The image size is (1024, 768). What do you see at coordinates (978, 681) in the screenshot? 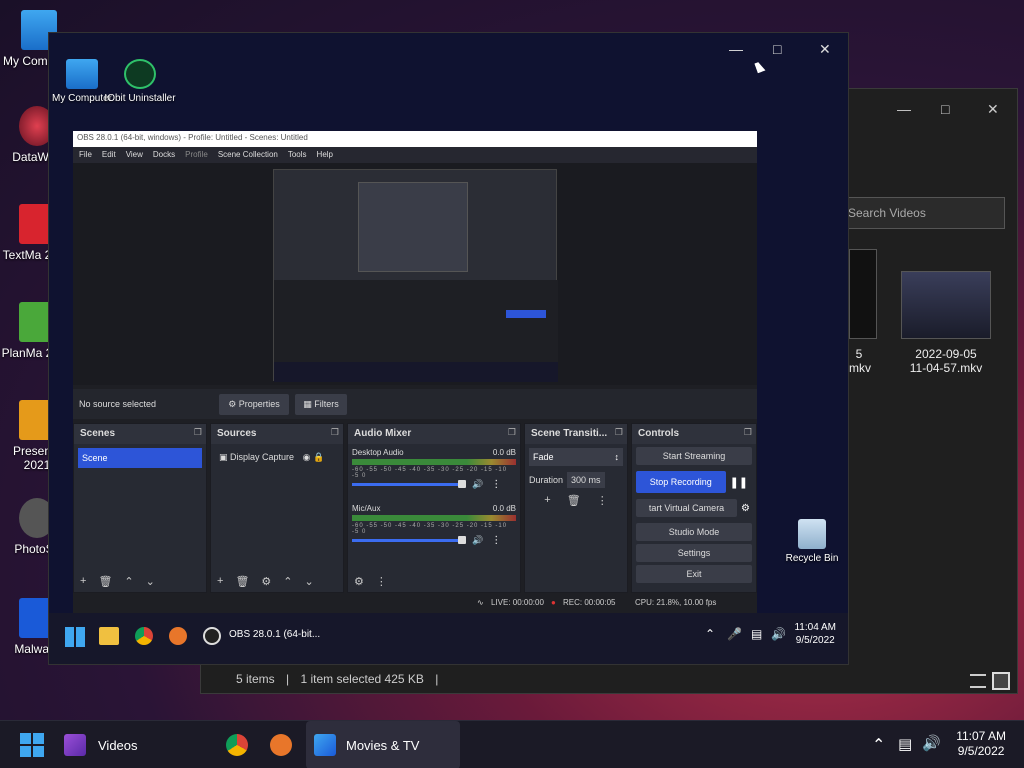
I see `list-view-icon` at bounding box center [978, 681].